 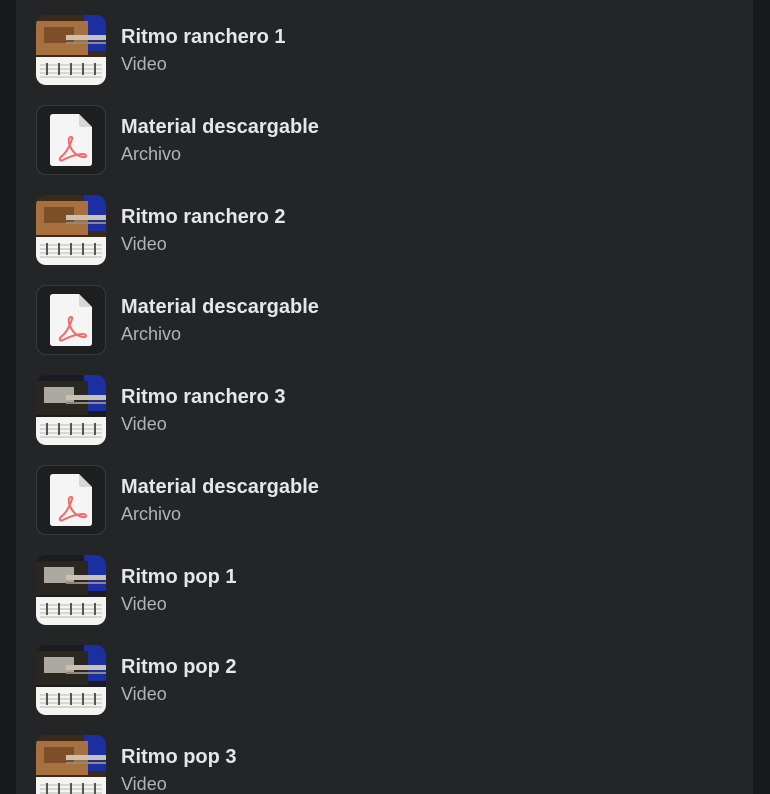 What do you see at coordinates (203, 37) in the screenshot?
I see `lesson-title: Ritmo ranchero 1` at bounding box center [203, 37].